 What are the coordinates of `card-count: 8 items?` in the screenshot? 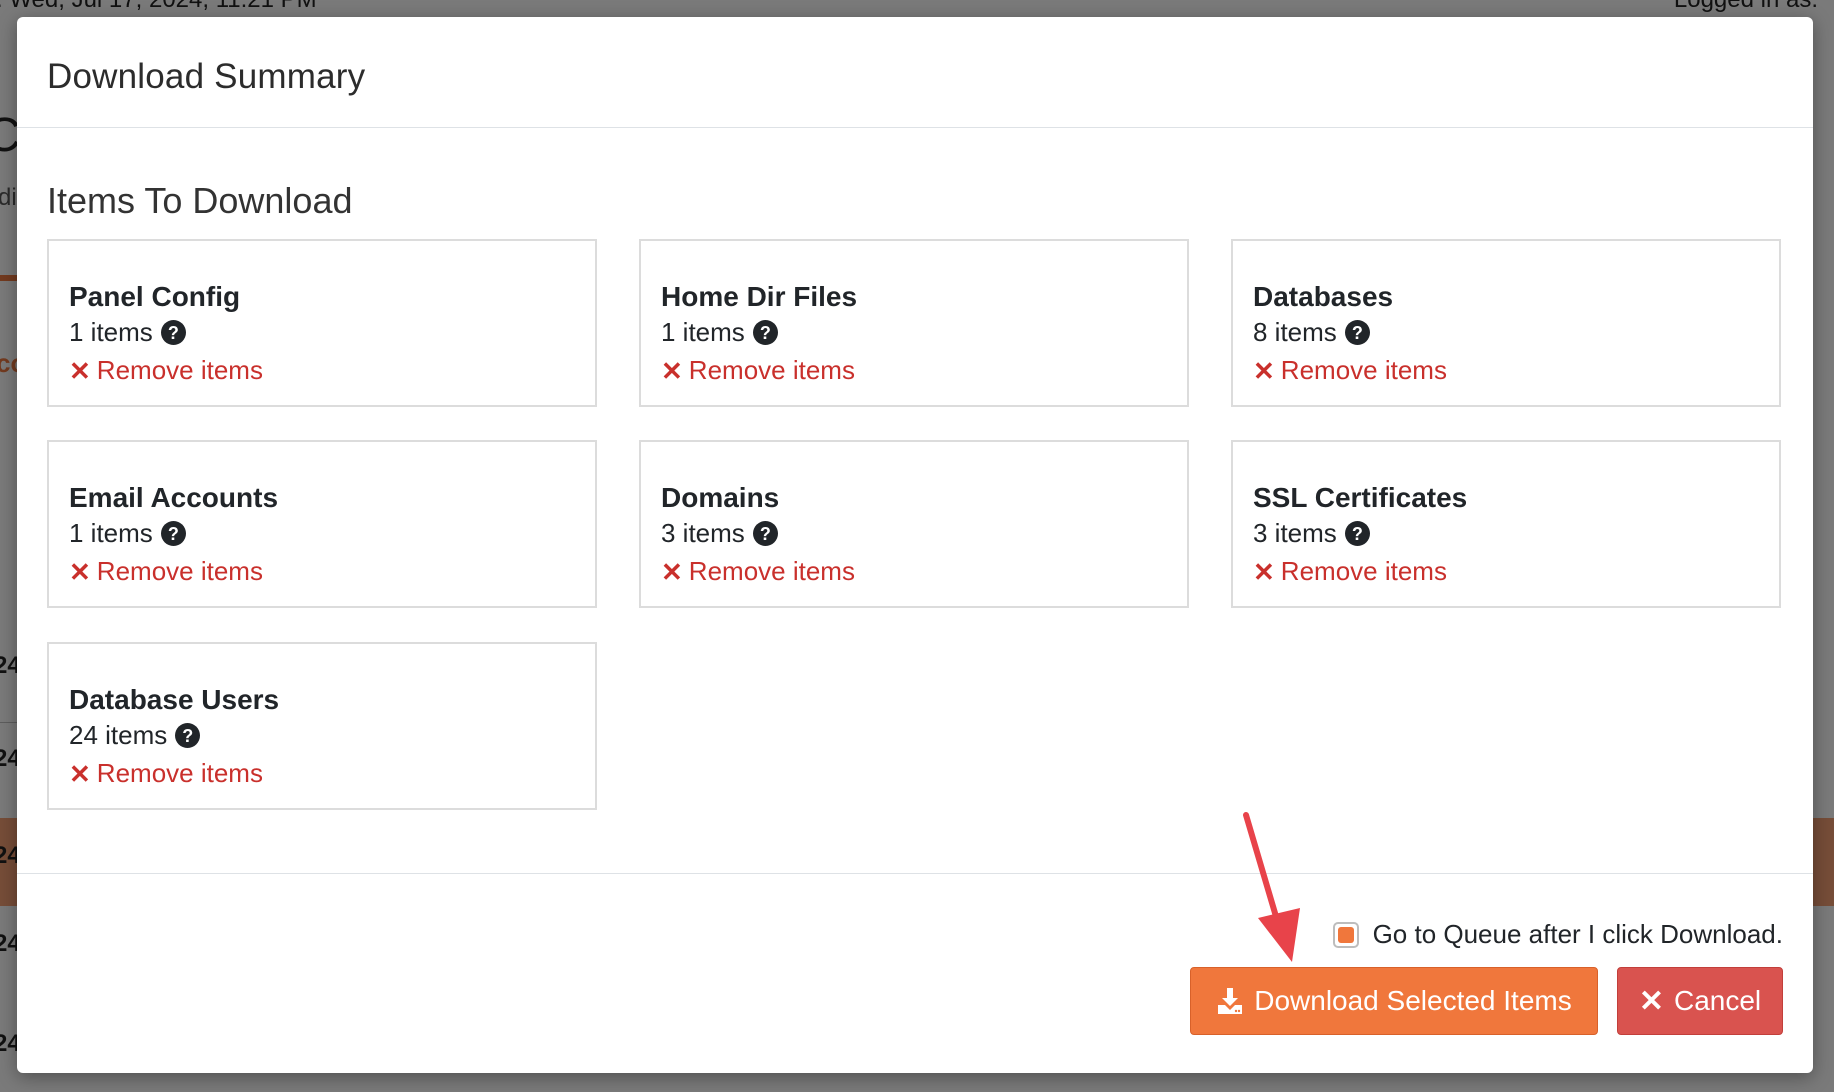 It's located at (1311, 332).